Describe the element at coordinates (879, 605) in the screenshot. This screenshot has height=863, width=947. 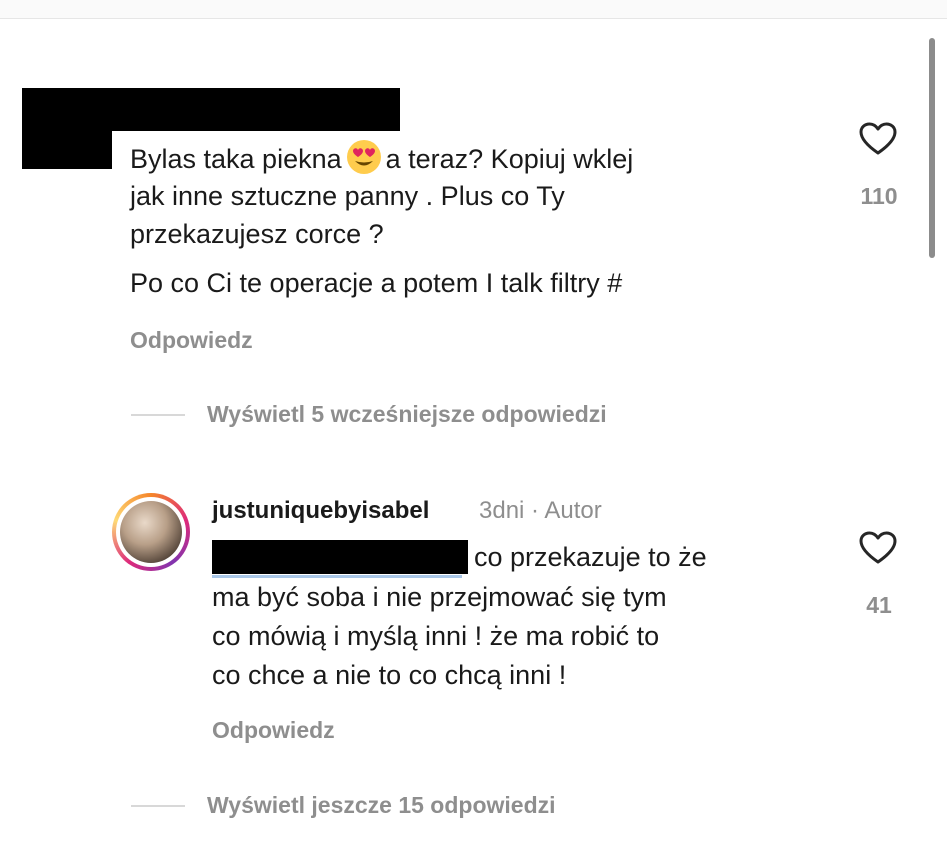
I see `like-count: 41` at that location.